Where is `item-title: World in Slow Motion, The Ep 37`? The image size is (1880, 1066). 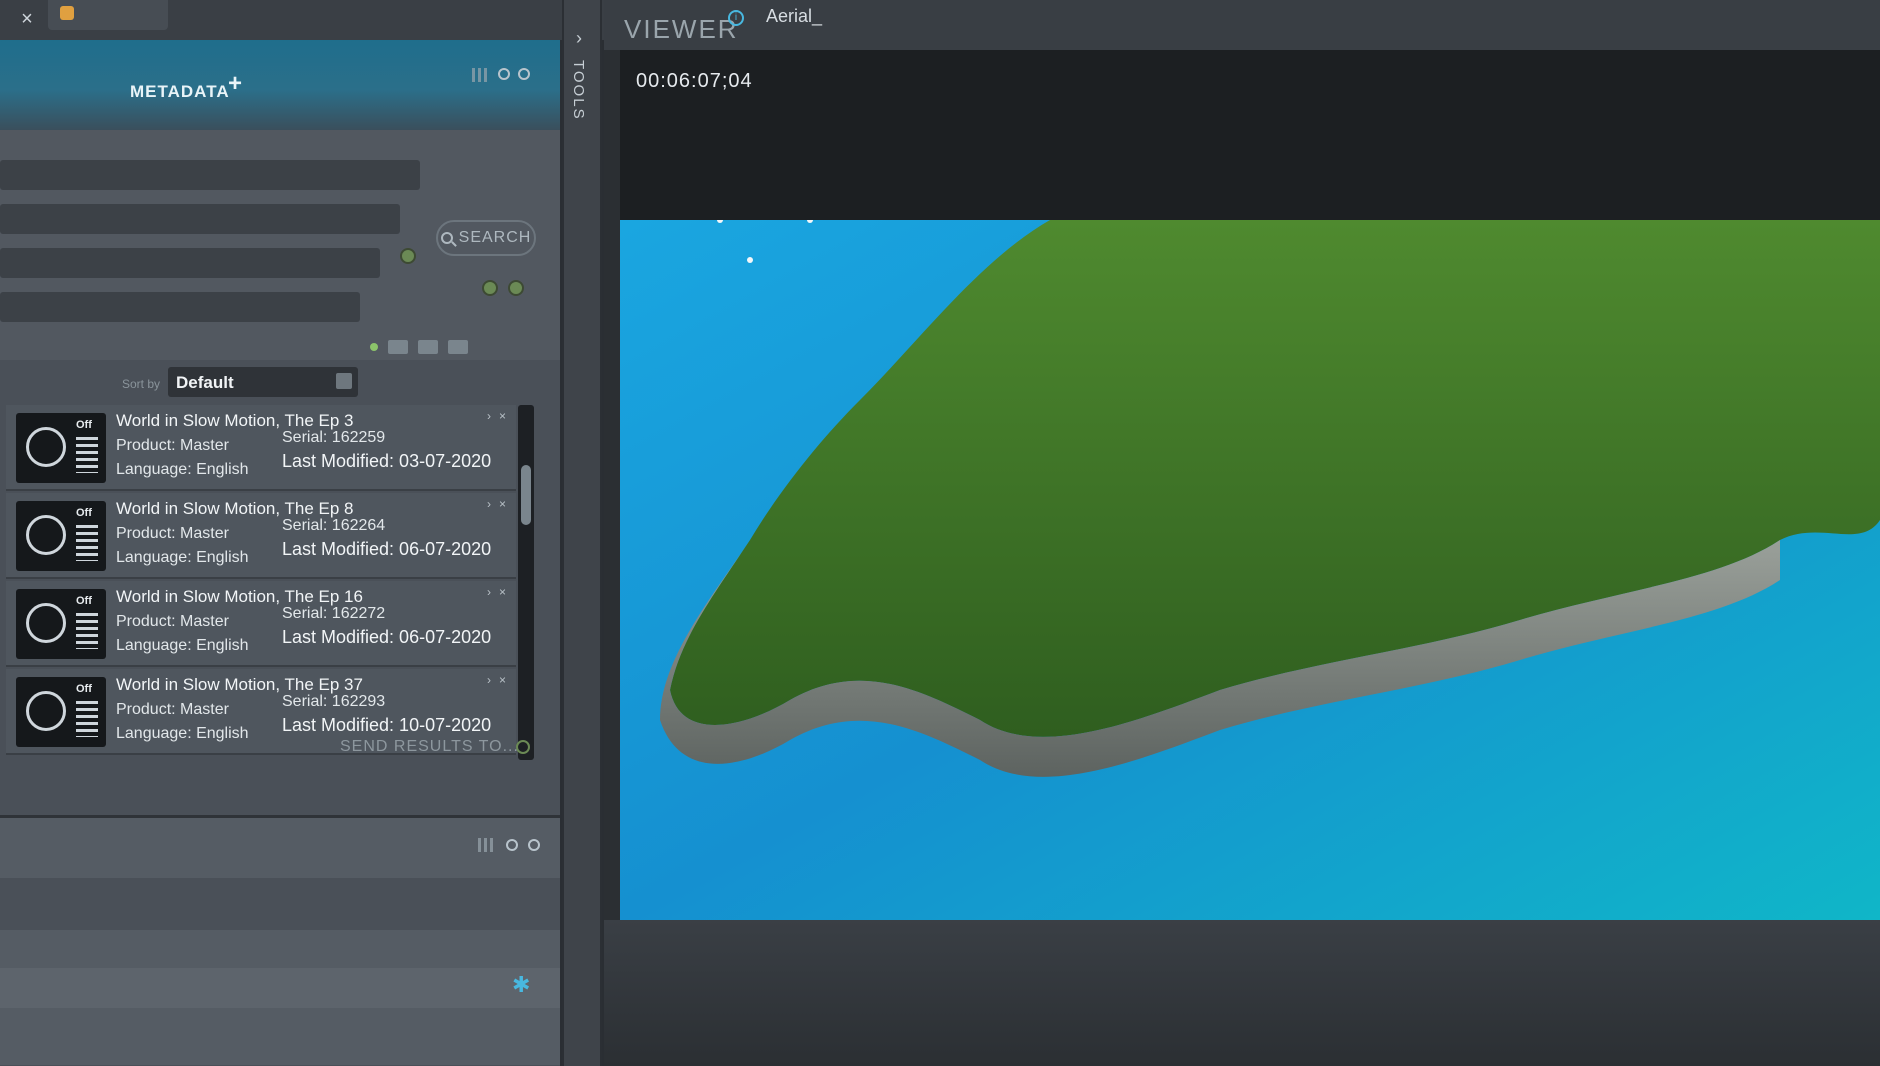 item-title: World in Slow Motion, The Ep 37 is located at coordinates (239, 684).